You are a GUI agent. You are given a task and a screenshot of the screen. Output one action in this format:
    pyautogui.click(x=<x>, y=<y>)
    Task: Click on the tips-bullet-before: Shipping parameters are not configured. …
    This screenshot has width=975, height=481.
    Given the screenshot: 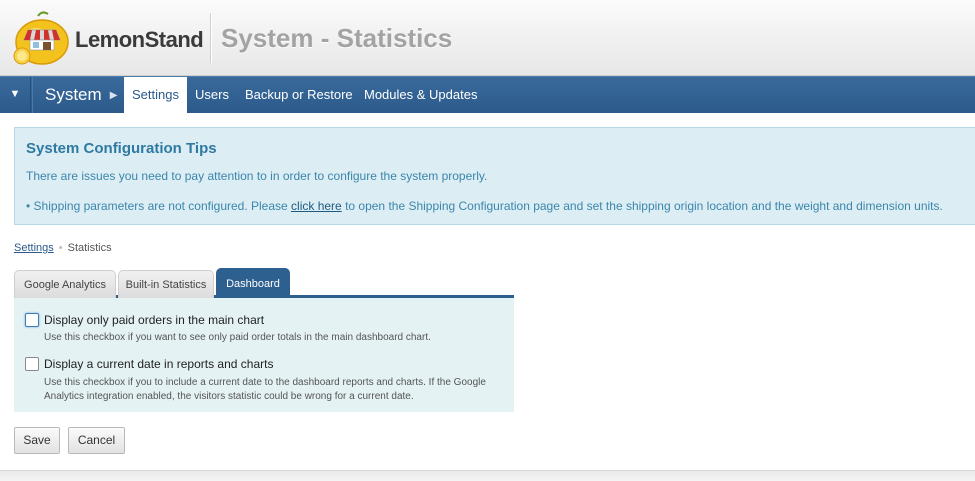 What is the action you would take?
    pyautogui.click(x=162, y=206)
    